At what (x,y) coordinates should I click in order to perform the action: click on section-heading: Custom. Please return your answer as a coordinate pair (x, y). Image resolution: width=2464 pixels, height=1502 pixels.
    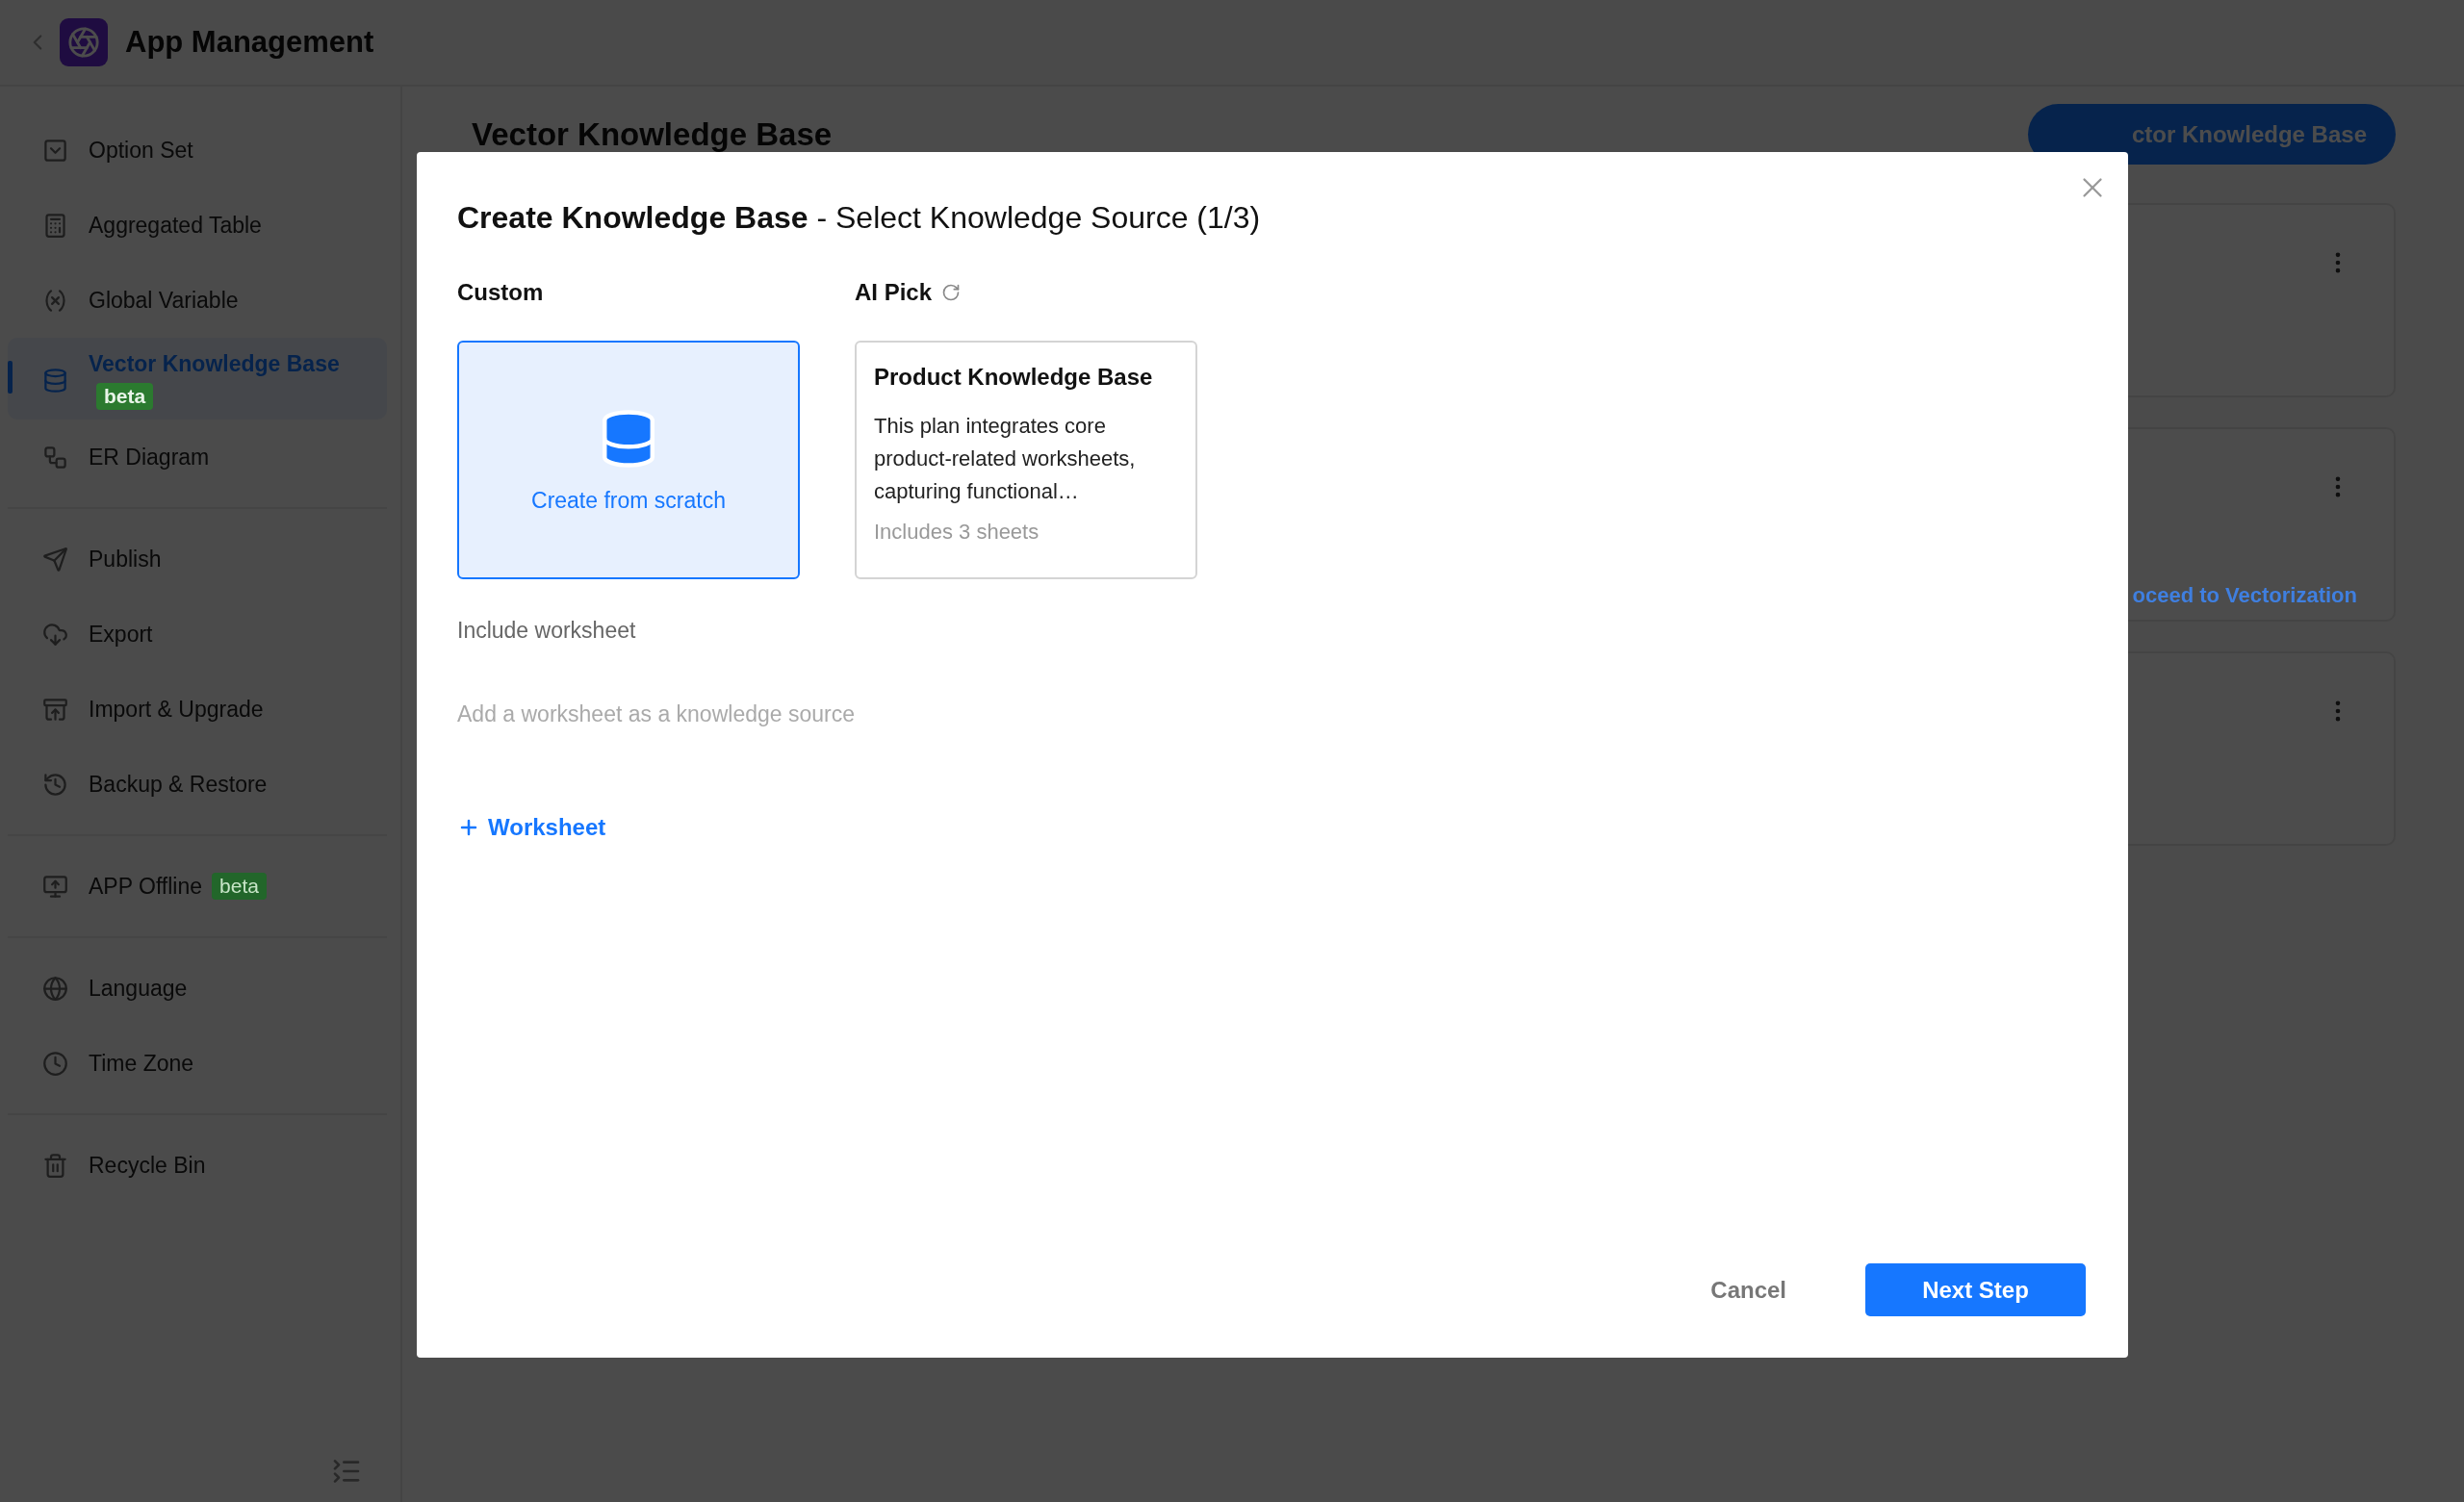
    Looking at the image, I should click on (500, 293).